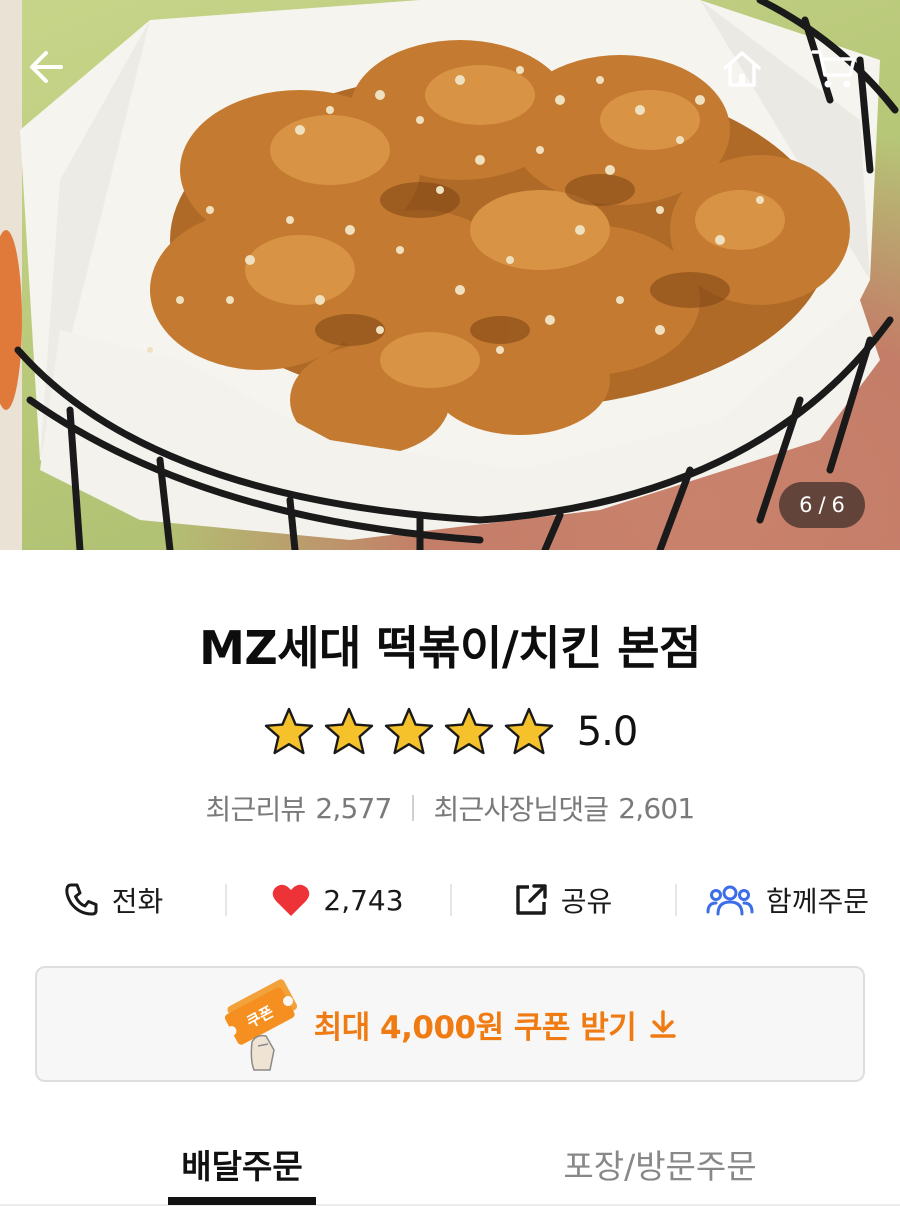 The height and width of the screenshot is (1216, 900). I want to click on photo-total: 6, so click(838, 505).